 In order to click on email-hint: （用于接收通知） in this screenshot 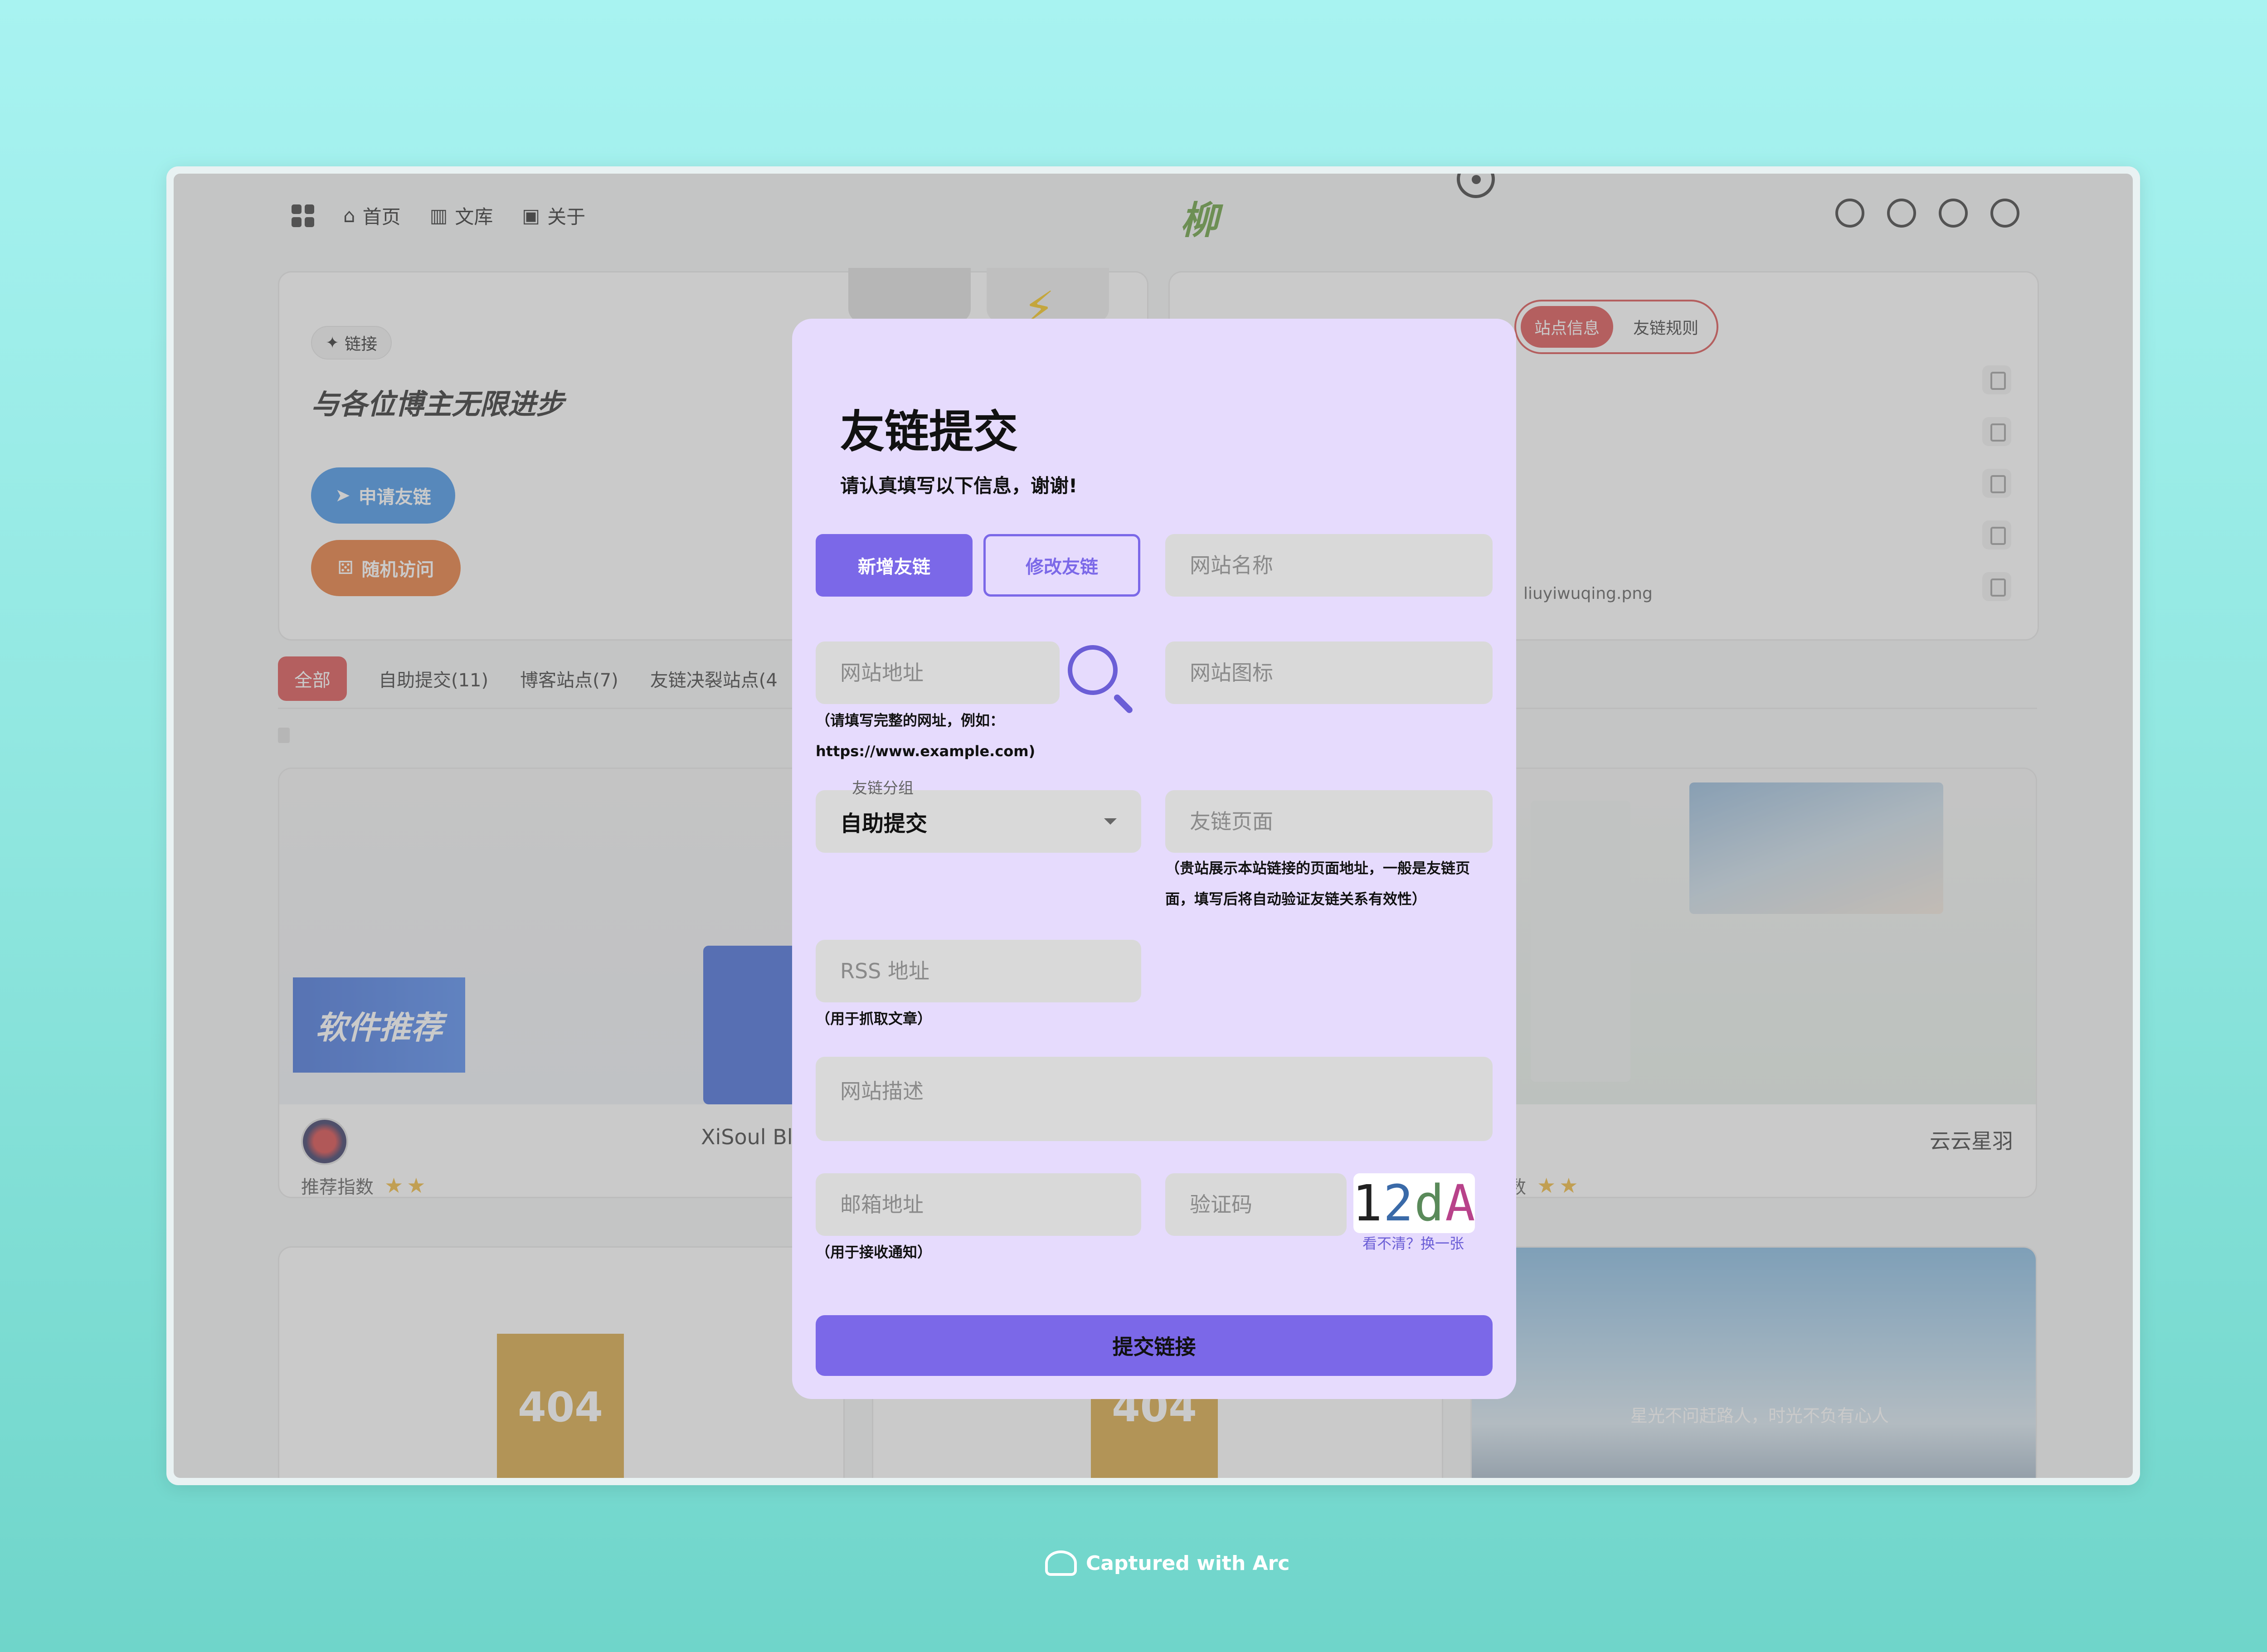, I will do `click(874, 1253)`.